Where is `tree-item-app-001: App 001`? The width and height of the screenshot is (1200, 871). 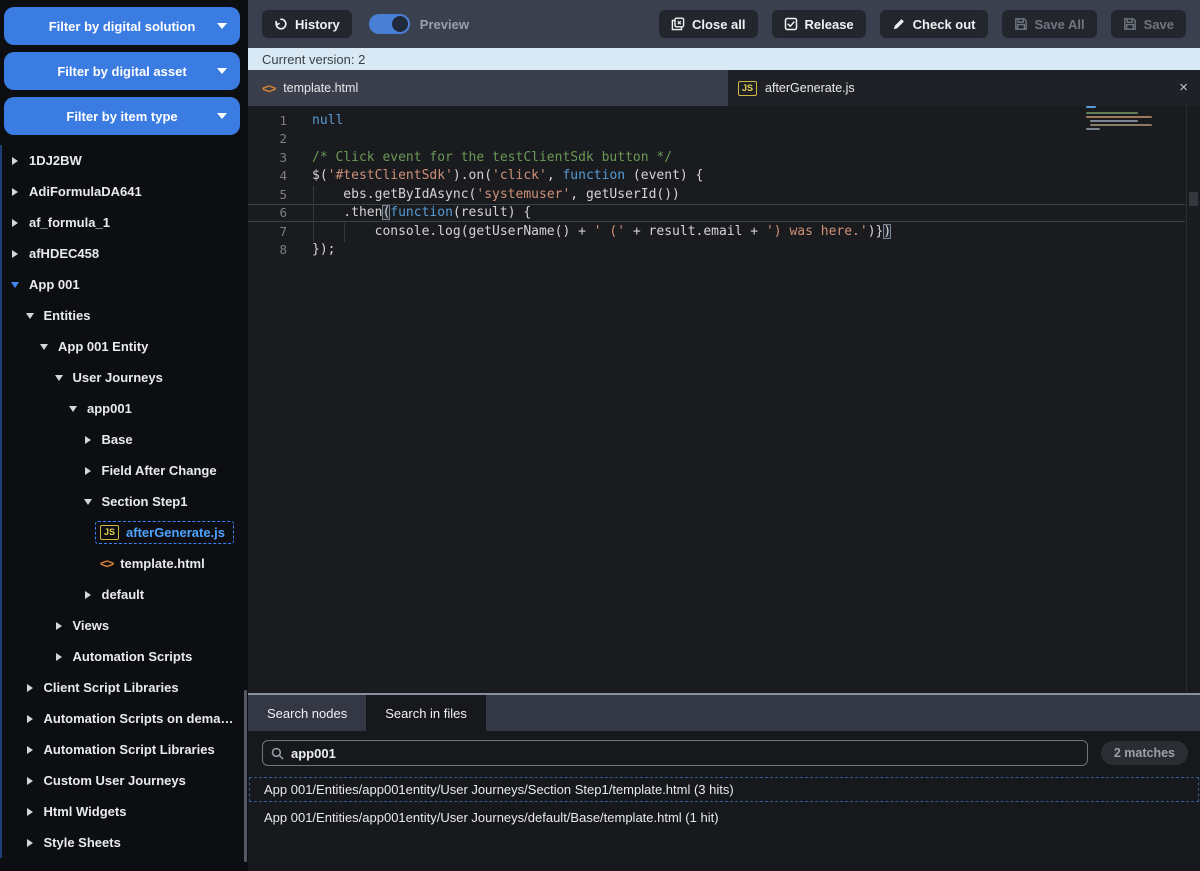
tree-item-app-001: App 001 is located at coordinates (125, 284).